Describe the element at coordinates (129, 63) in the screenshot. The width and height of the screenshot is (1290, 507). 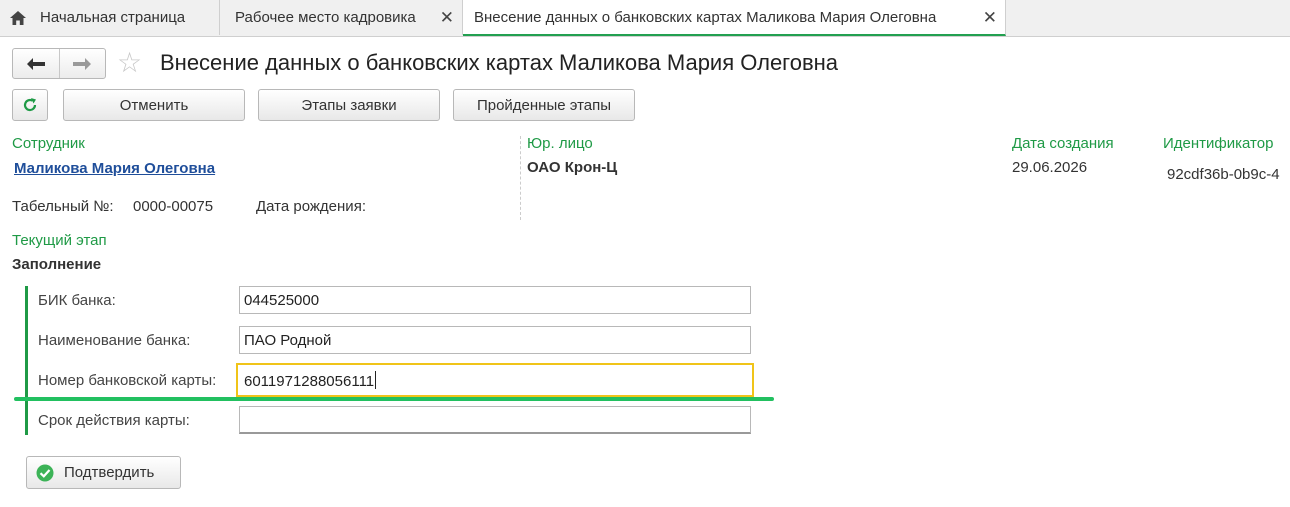
I see `favorite-star-icon: ☆` at that location.